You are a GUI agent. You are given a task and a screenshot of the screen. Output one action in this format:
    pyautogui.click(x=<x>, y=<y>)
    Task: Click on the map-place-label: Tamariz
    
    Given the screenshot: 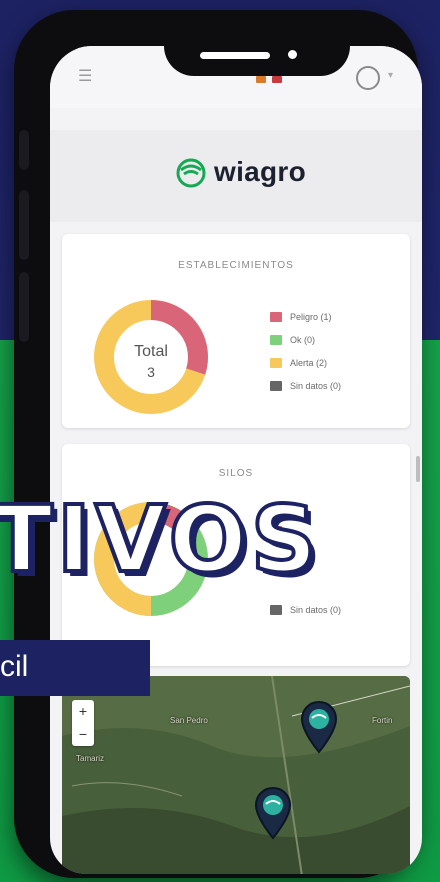 What is the action you would take?
    pyautogui.click(x=90, y=758)
    